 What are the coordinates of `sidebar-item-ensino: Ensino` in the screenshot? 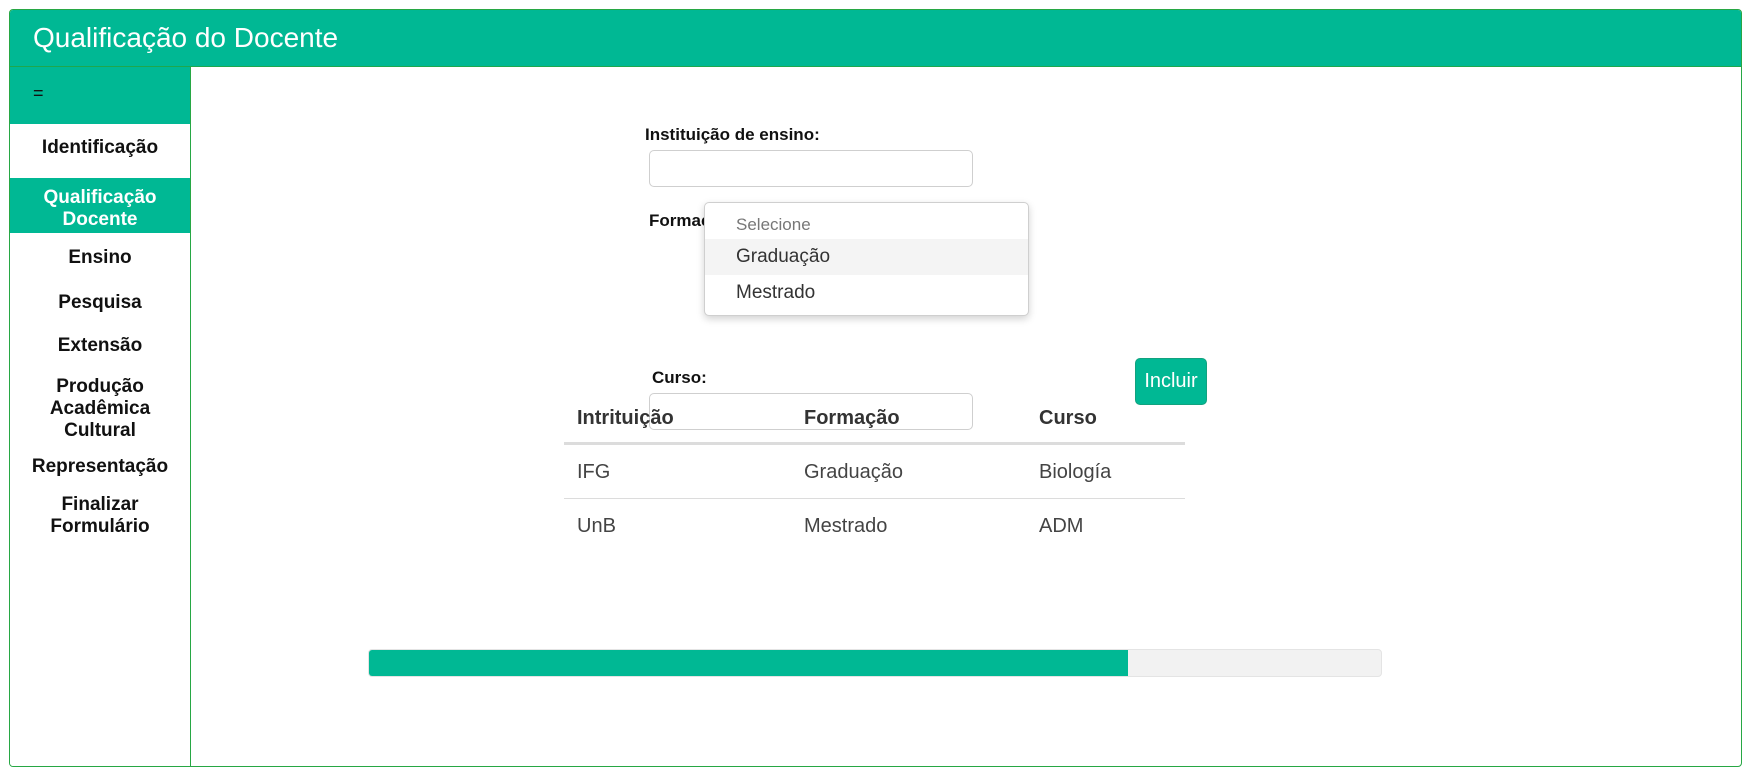 It's located at (100, 258).